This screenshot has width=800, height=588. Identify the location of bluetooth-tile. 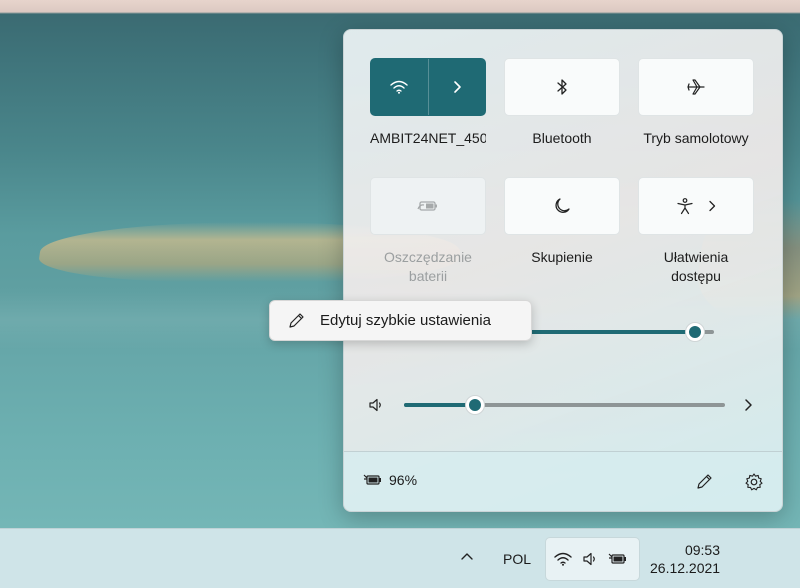
(562, 87).